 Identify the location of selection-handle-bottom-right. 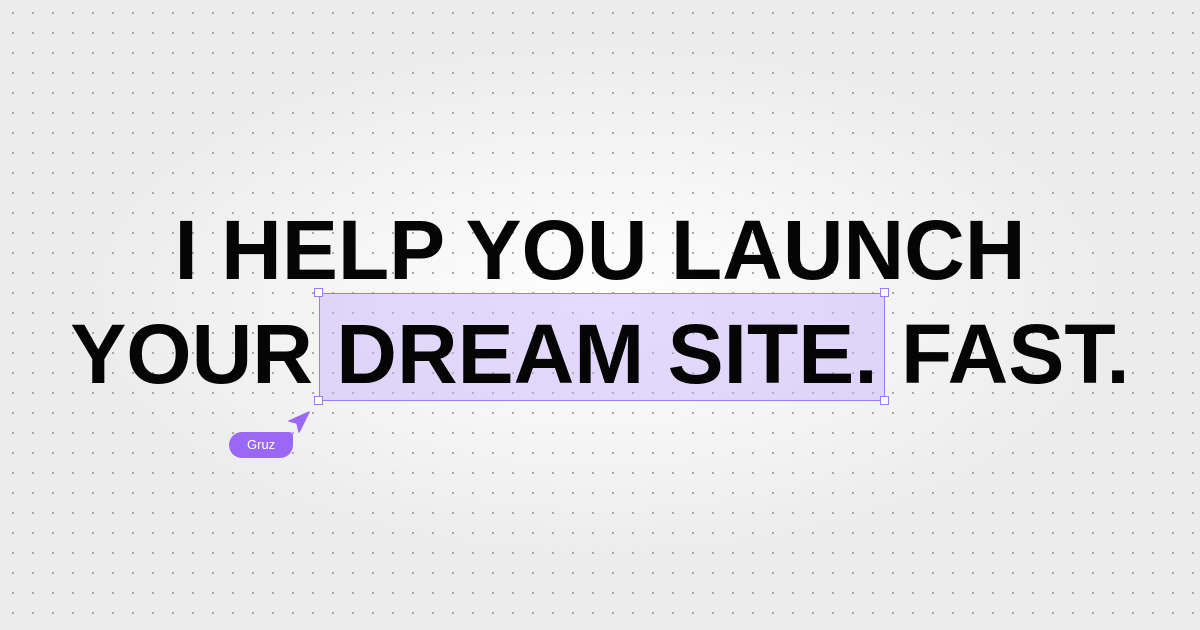
(884, 400).